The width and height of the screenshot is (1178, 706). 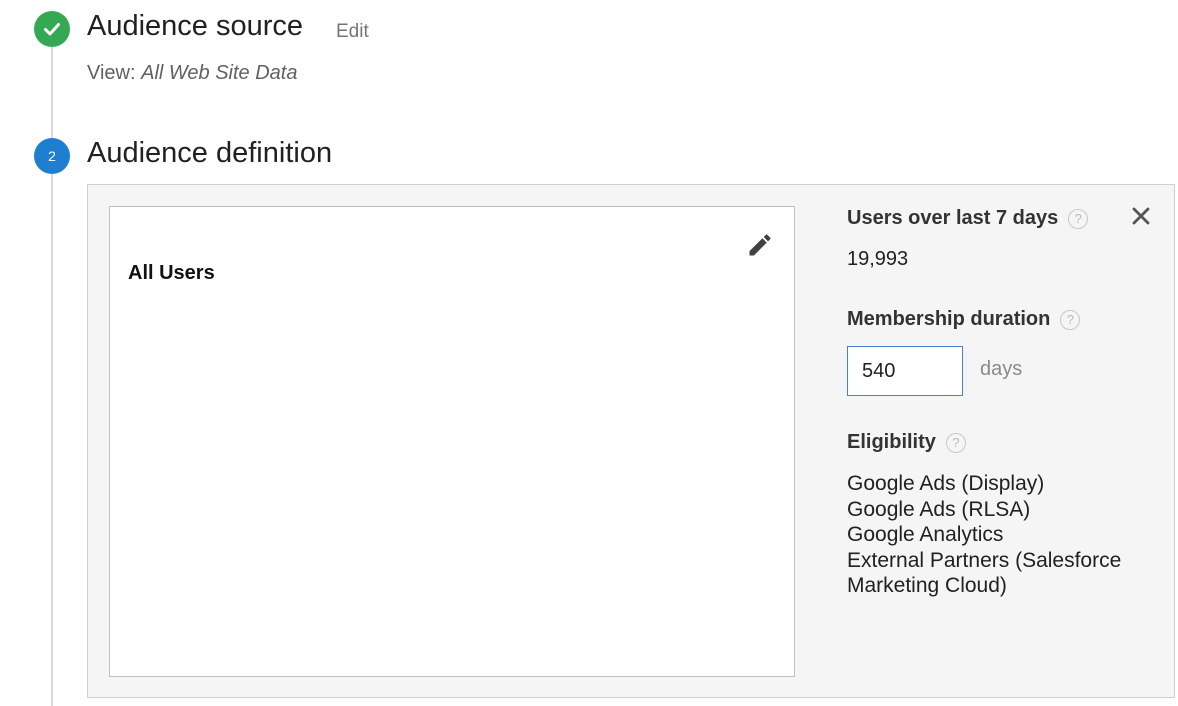 What do you see at coordinates (905, 371) in the screenshot?
I see `membership-duration-input` at bounding box center [905, 371].